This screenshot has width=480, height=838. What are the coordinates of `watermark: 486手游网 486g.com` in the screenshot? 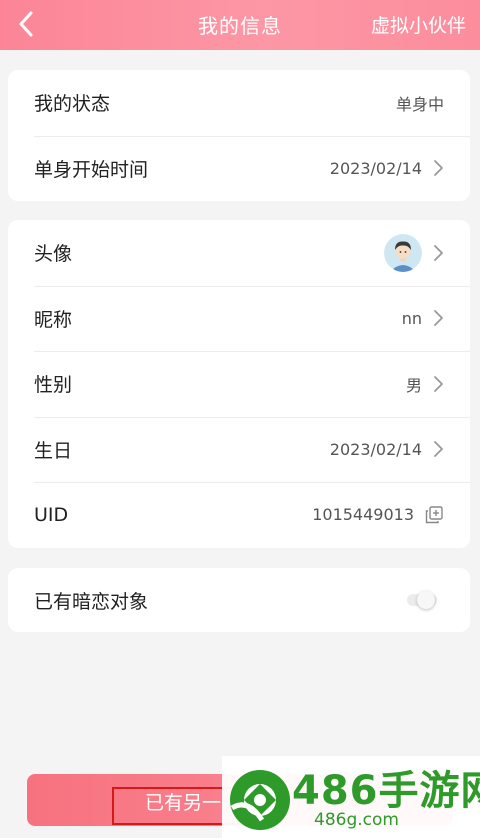 It's located at (351, 797).